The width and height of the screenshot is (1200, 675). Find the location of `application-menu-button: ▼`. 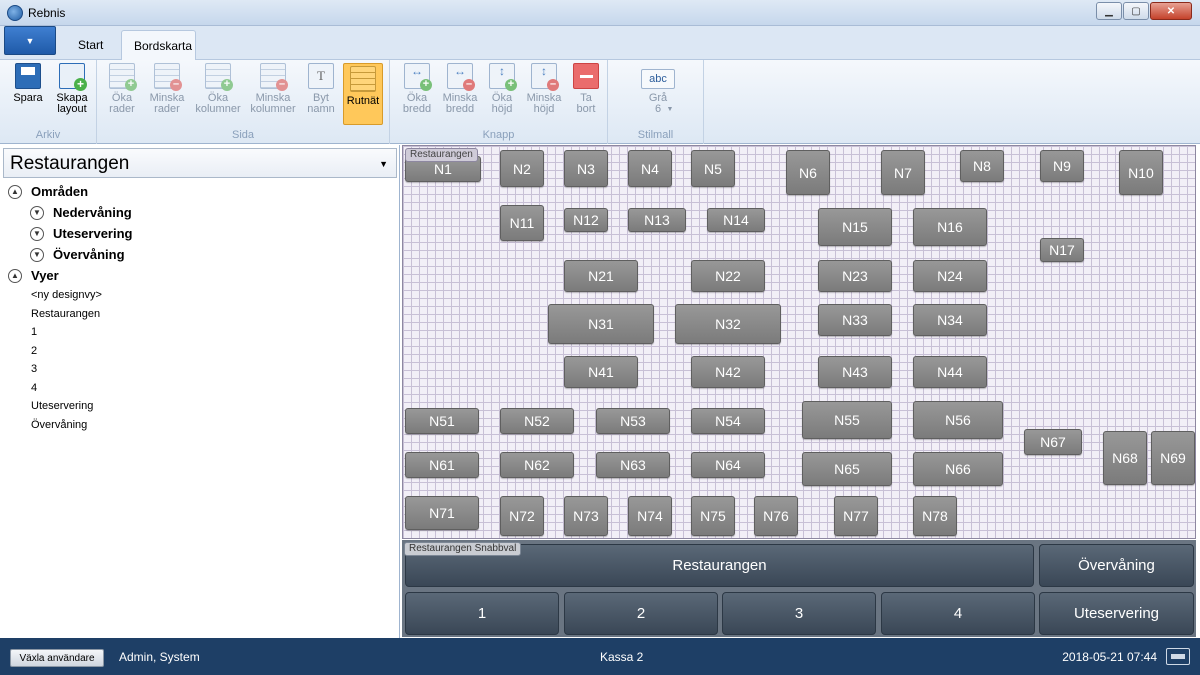

application-menu-button: ▼ is located at coordinates (30, 40).